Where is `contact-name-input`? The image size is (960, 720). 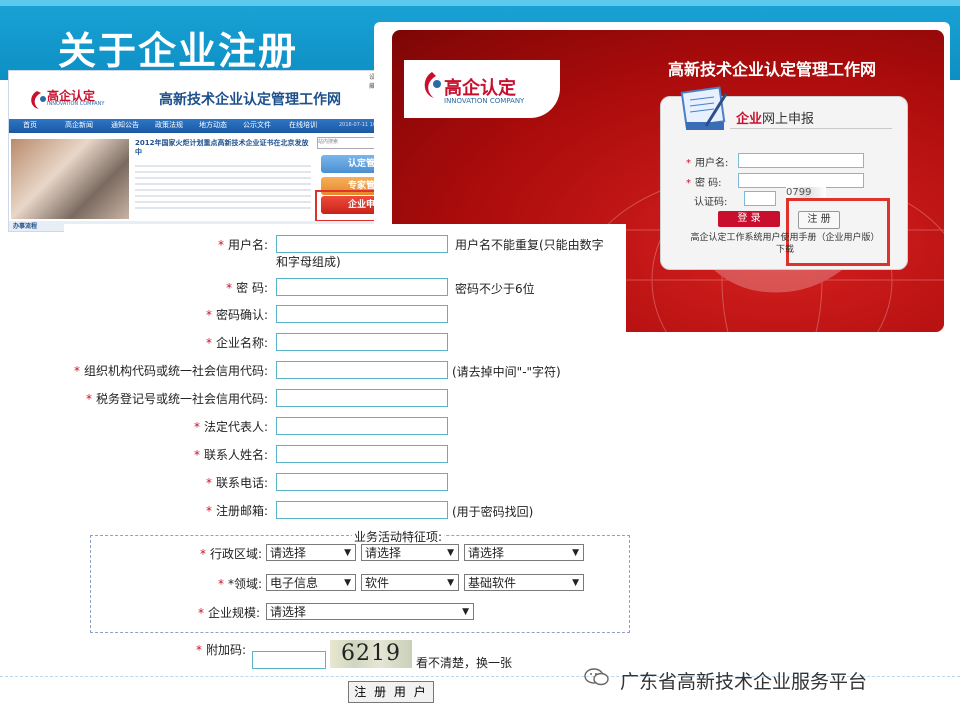
contact-name-input is located at coordinates (362, 454).